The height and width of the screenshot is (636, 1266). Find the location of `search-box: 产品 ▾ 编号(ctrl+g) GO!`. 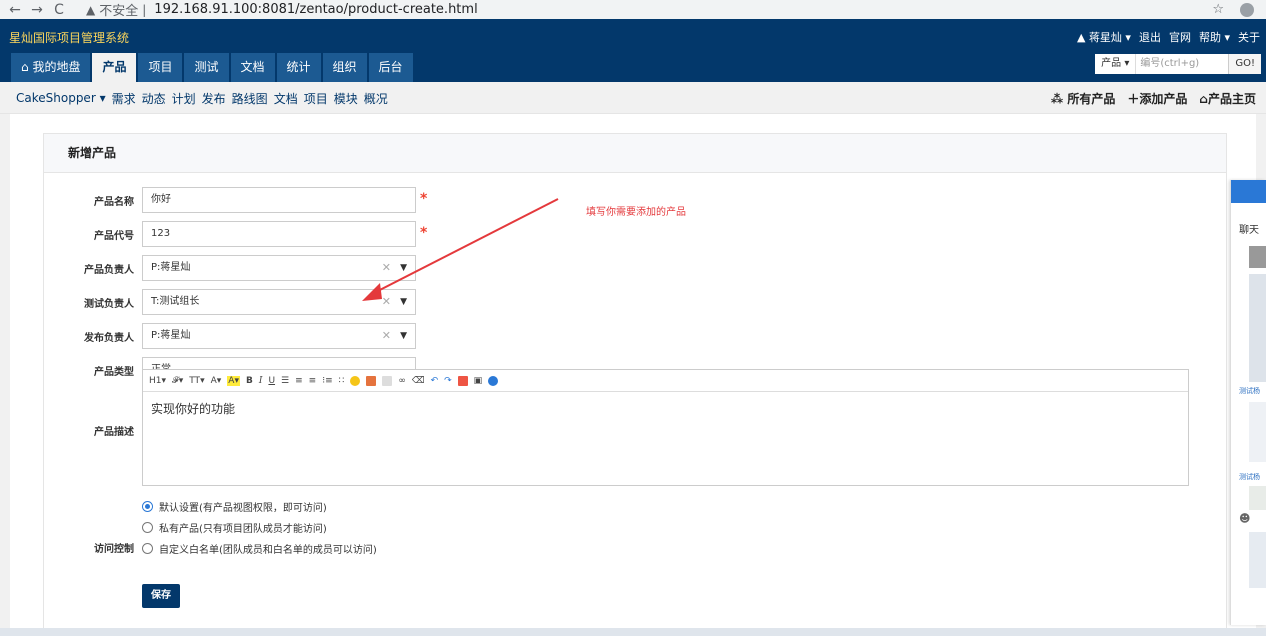

search-box: 产品 ▾ 编号(ctrl+g) GO! is located at coordinates (1178, 64).